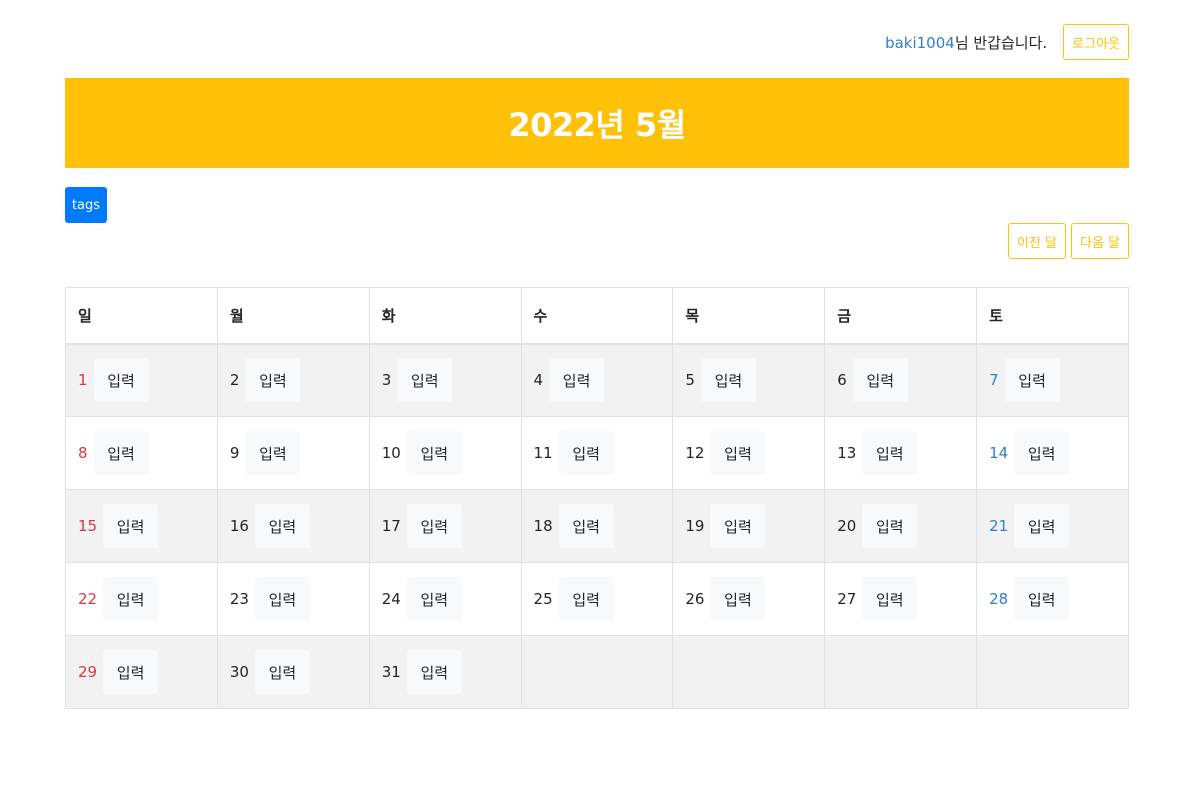 The image size is (1200, 800). Describe the element at coordinates (999, 453) in the screenshot. I see `day-number: 14` at that location.